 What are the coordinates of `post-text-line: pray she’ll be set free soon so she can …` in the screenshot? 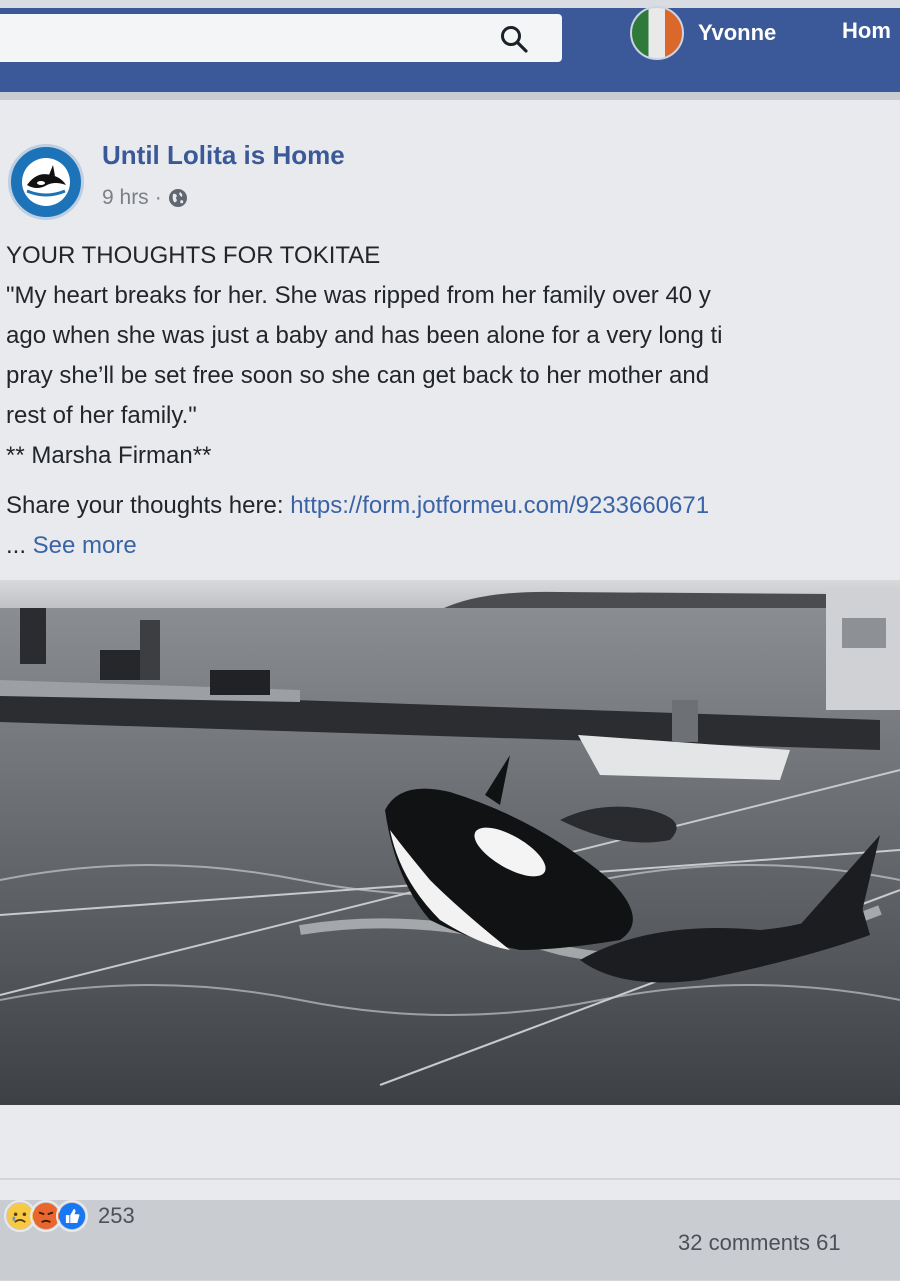 It's located at (358, 375).